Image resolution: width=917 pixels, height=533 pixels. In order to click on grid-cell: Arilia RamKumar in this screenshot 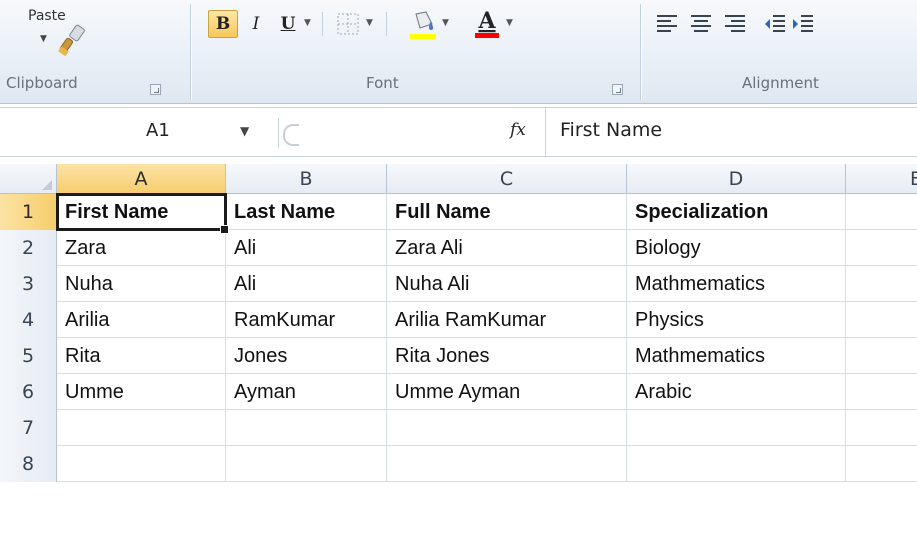, I will do `click(507, 320)`.